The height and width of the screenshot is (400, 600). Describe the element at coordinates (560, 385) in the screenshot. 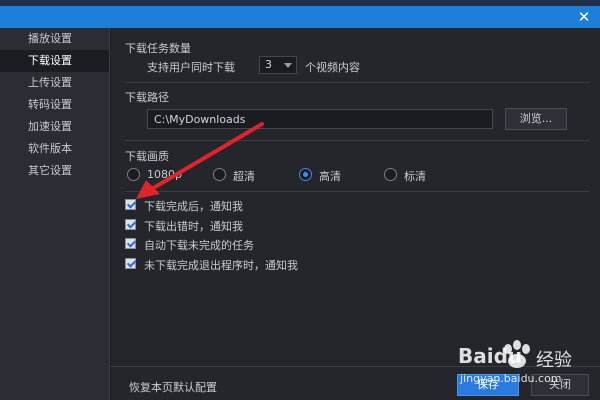

I see `close-button: 关闭` at that location.